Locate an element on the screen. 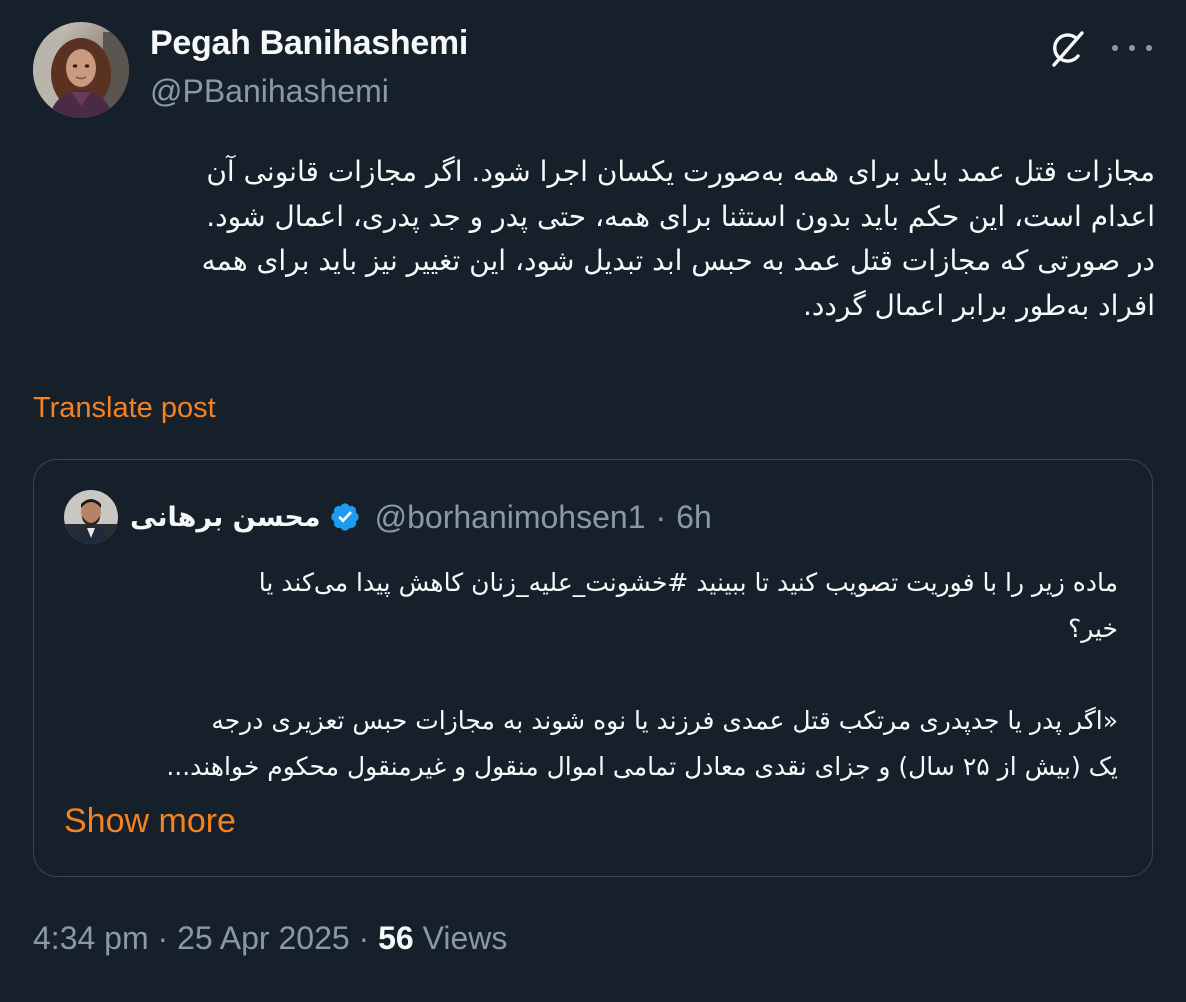 This screenshot has width=1186, height=1002. verified-badge-icon is located at coordinates (344, 517).